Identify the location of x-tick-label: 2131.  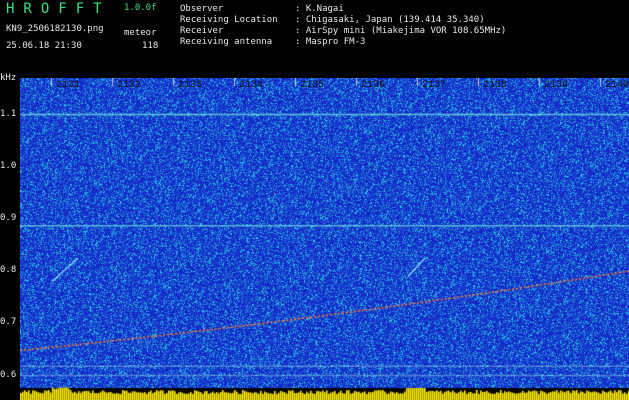
(68, 85).